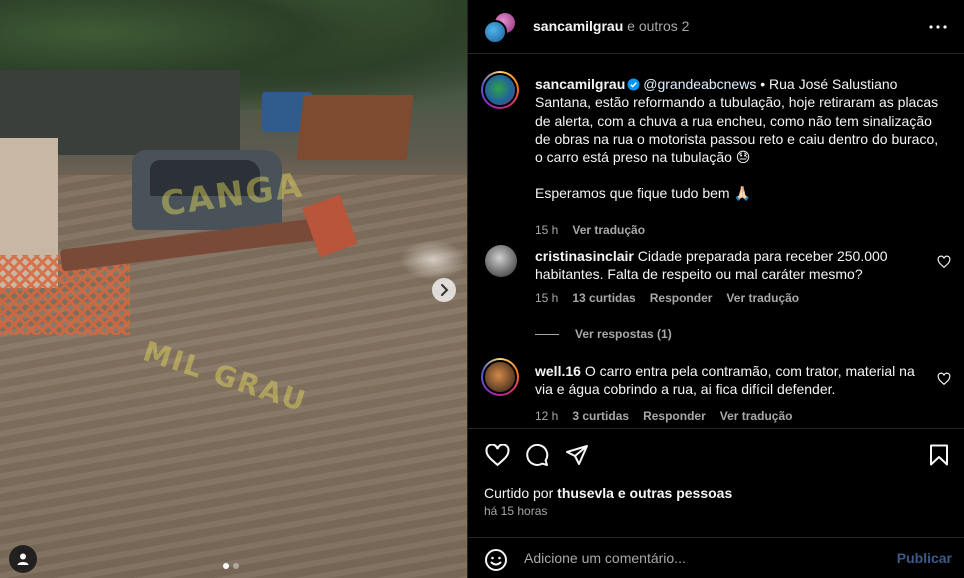  I want to click on carousel-dot, so click(236, 566).